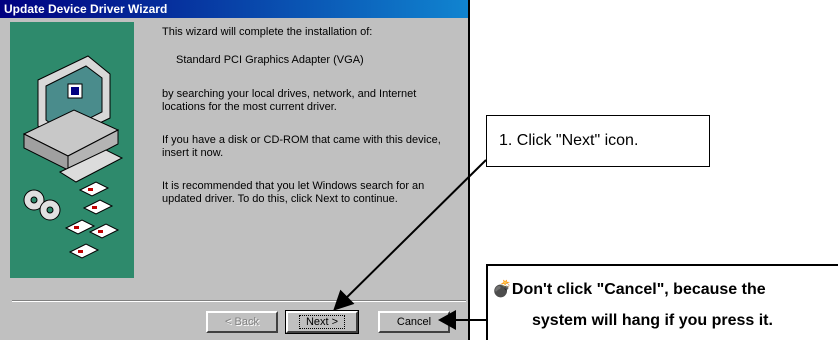  I want to click on cancel-arrowhead, so click(447, 320).